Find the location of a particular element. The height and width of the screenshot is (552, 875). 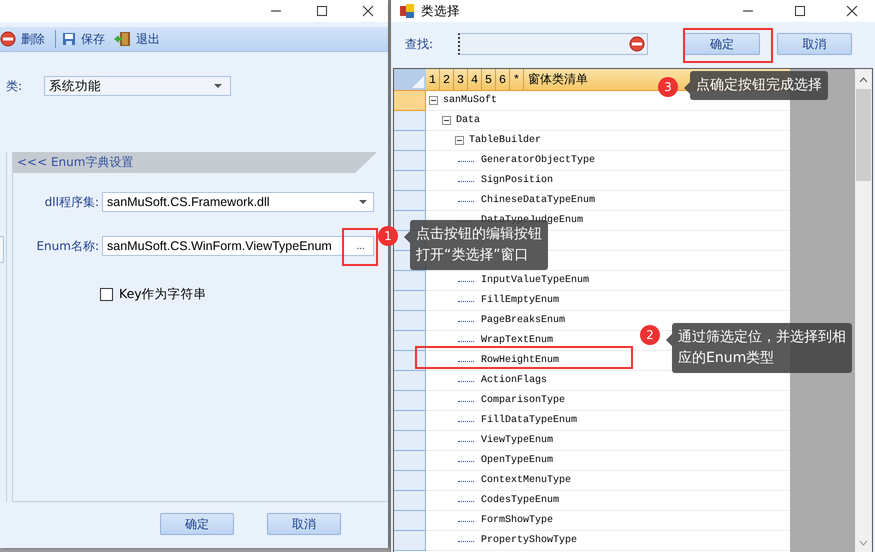

callout-tooltip: 点击按钮的编辑按钮 打开“类选择”窗口 is located at coordinates (479, 245).